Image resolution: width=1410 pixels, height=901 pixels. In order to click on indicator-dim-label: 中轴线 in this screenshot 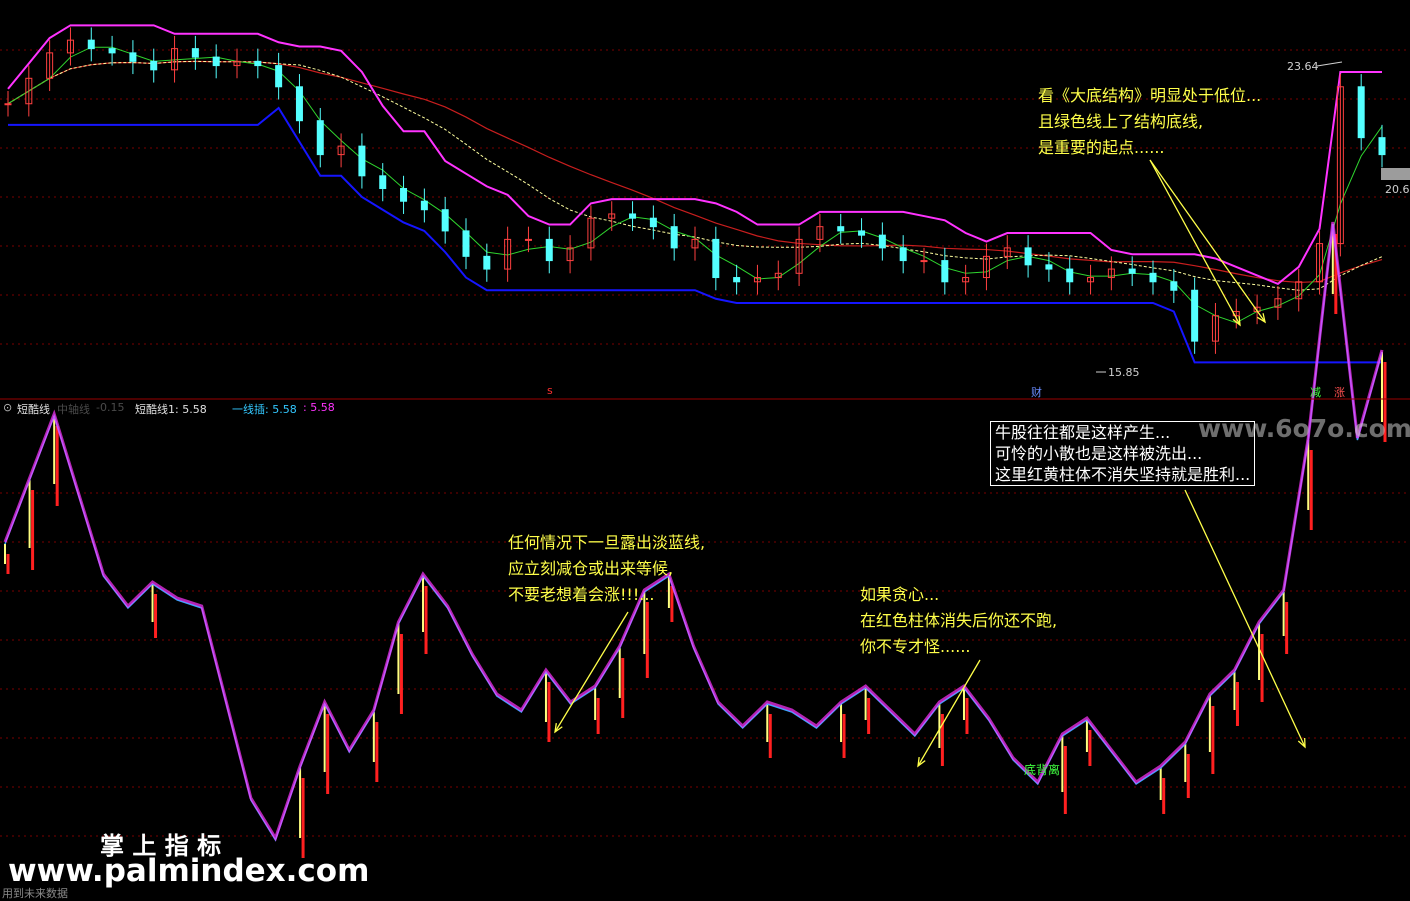, I will do `click(73, 409)`.